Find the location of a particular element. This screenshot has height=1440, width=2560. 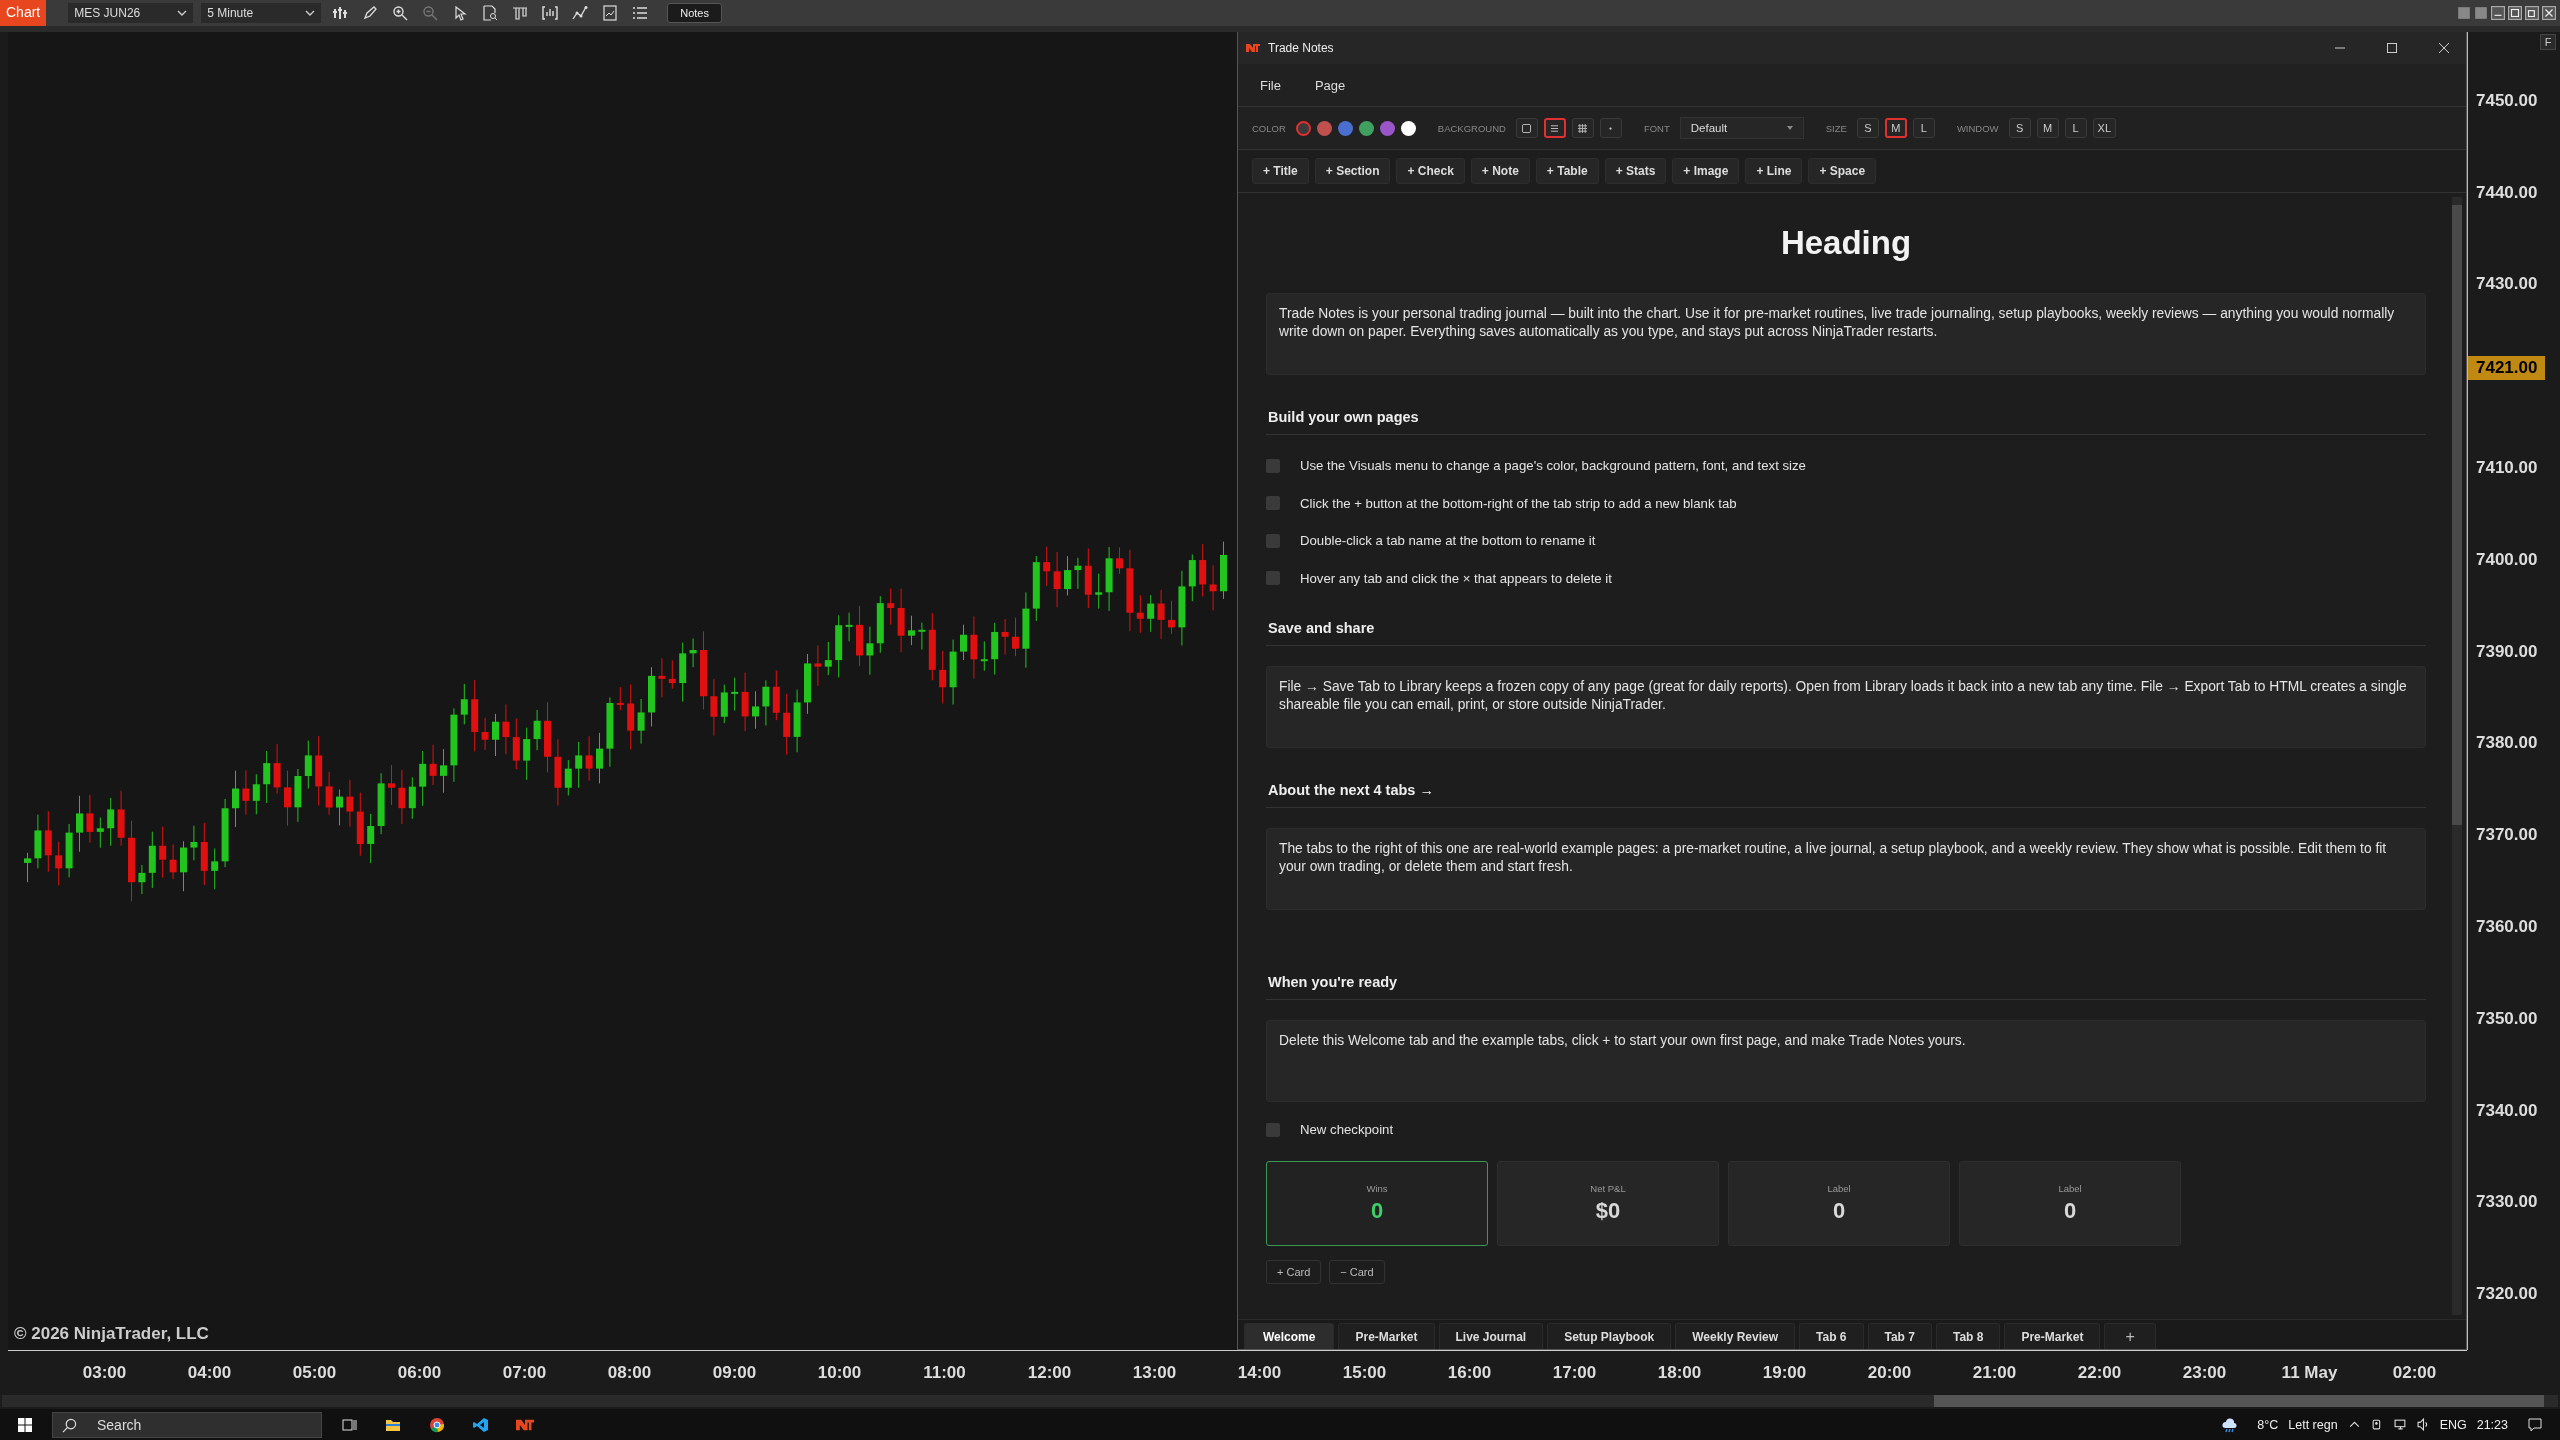

frame-icon is located at coordinates (520, 13).